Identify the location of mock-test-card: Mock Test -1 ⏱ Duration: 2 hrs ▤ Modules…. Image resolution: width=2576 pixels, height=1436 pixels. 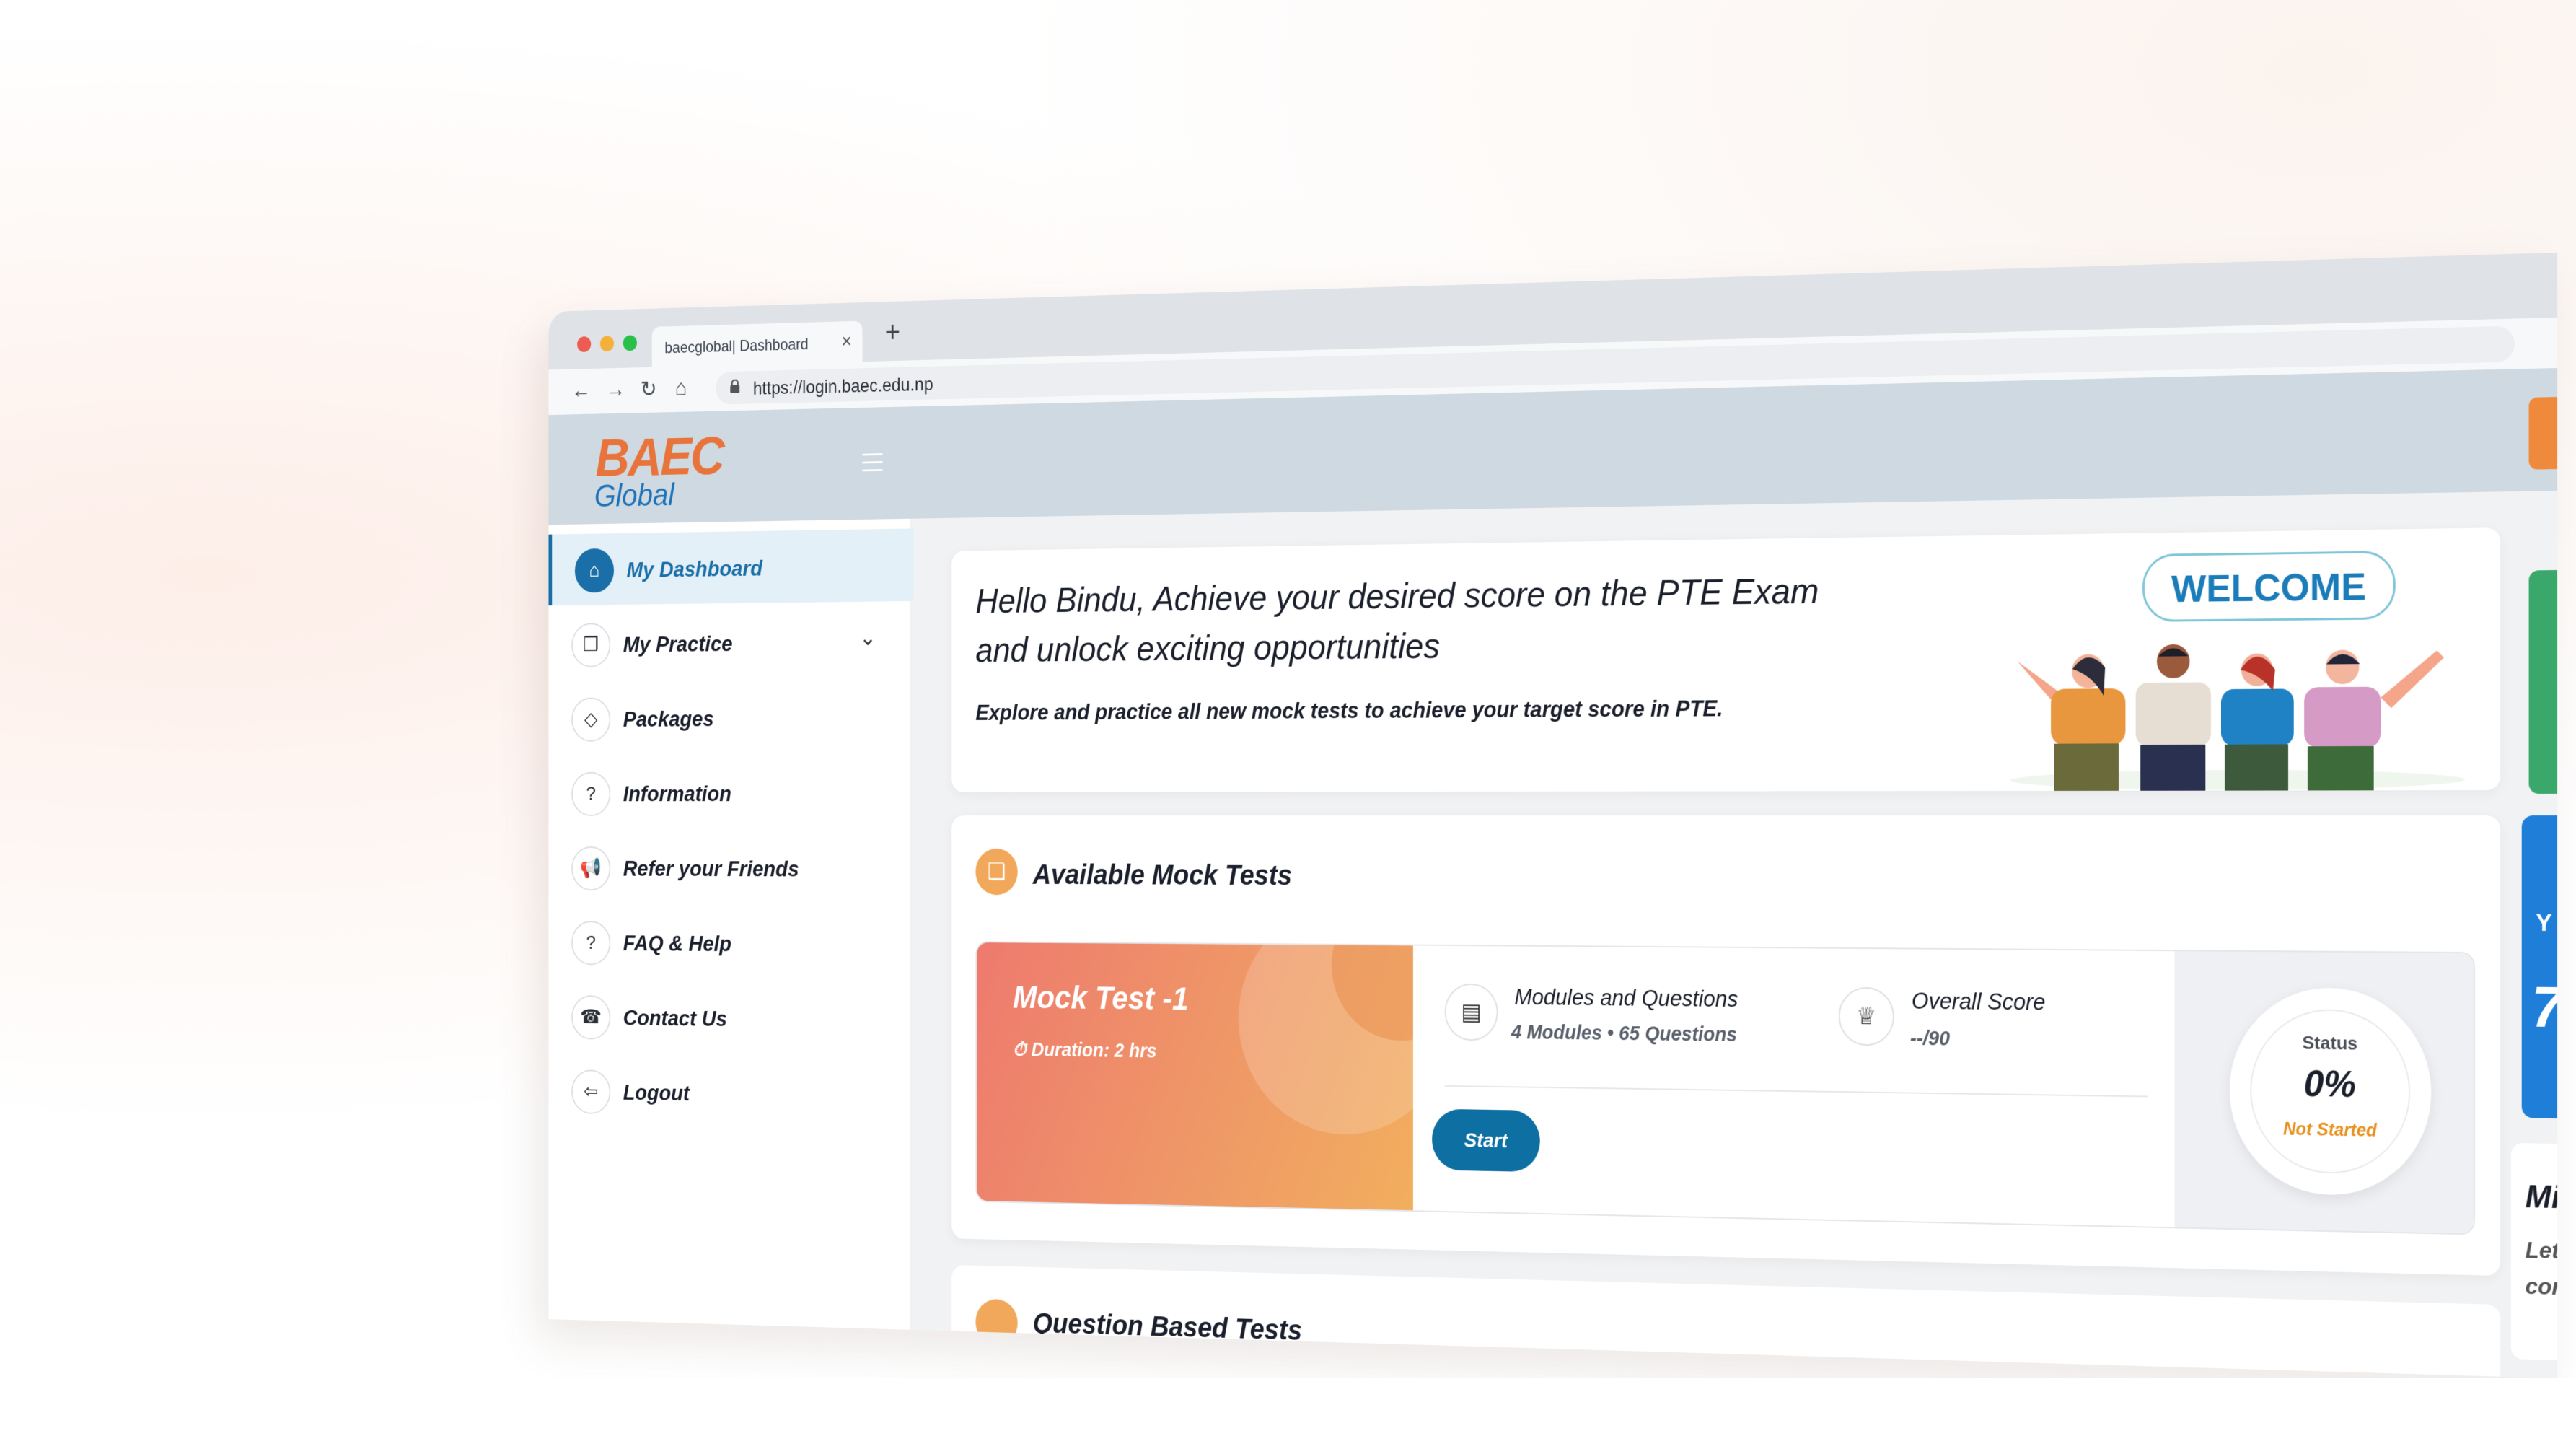
(1725, 1088).